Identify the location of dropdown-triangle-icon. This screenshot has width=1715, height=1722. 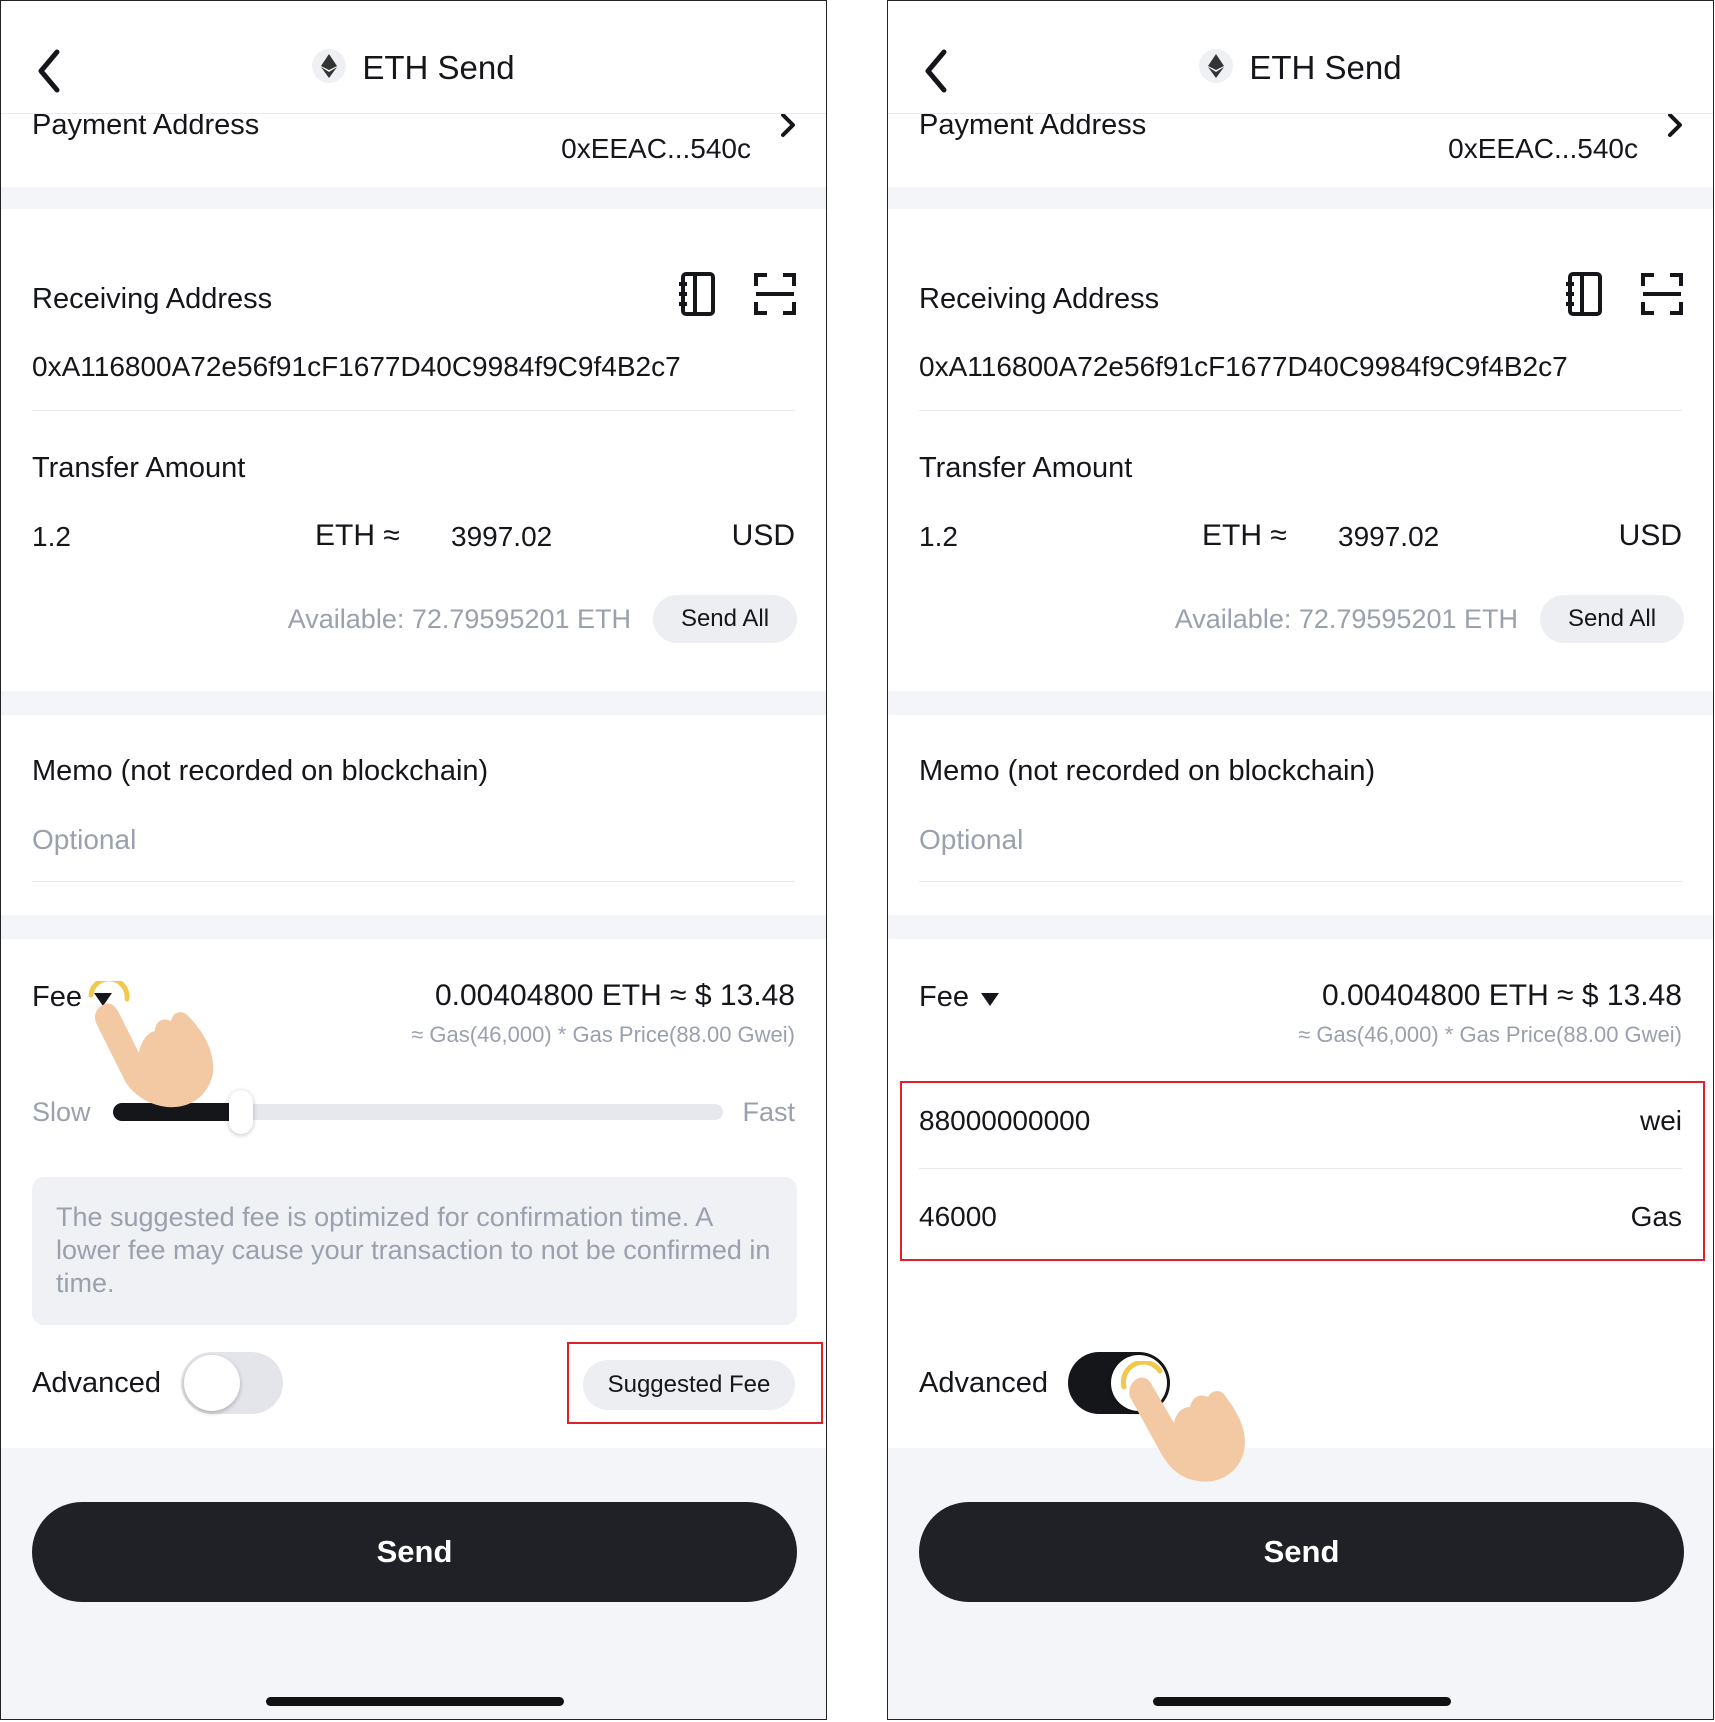
(990, 1001).